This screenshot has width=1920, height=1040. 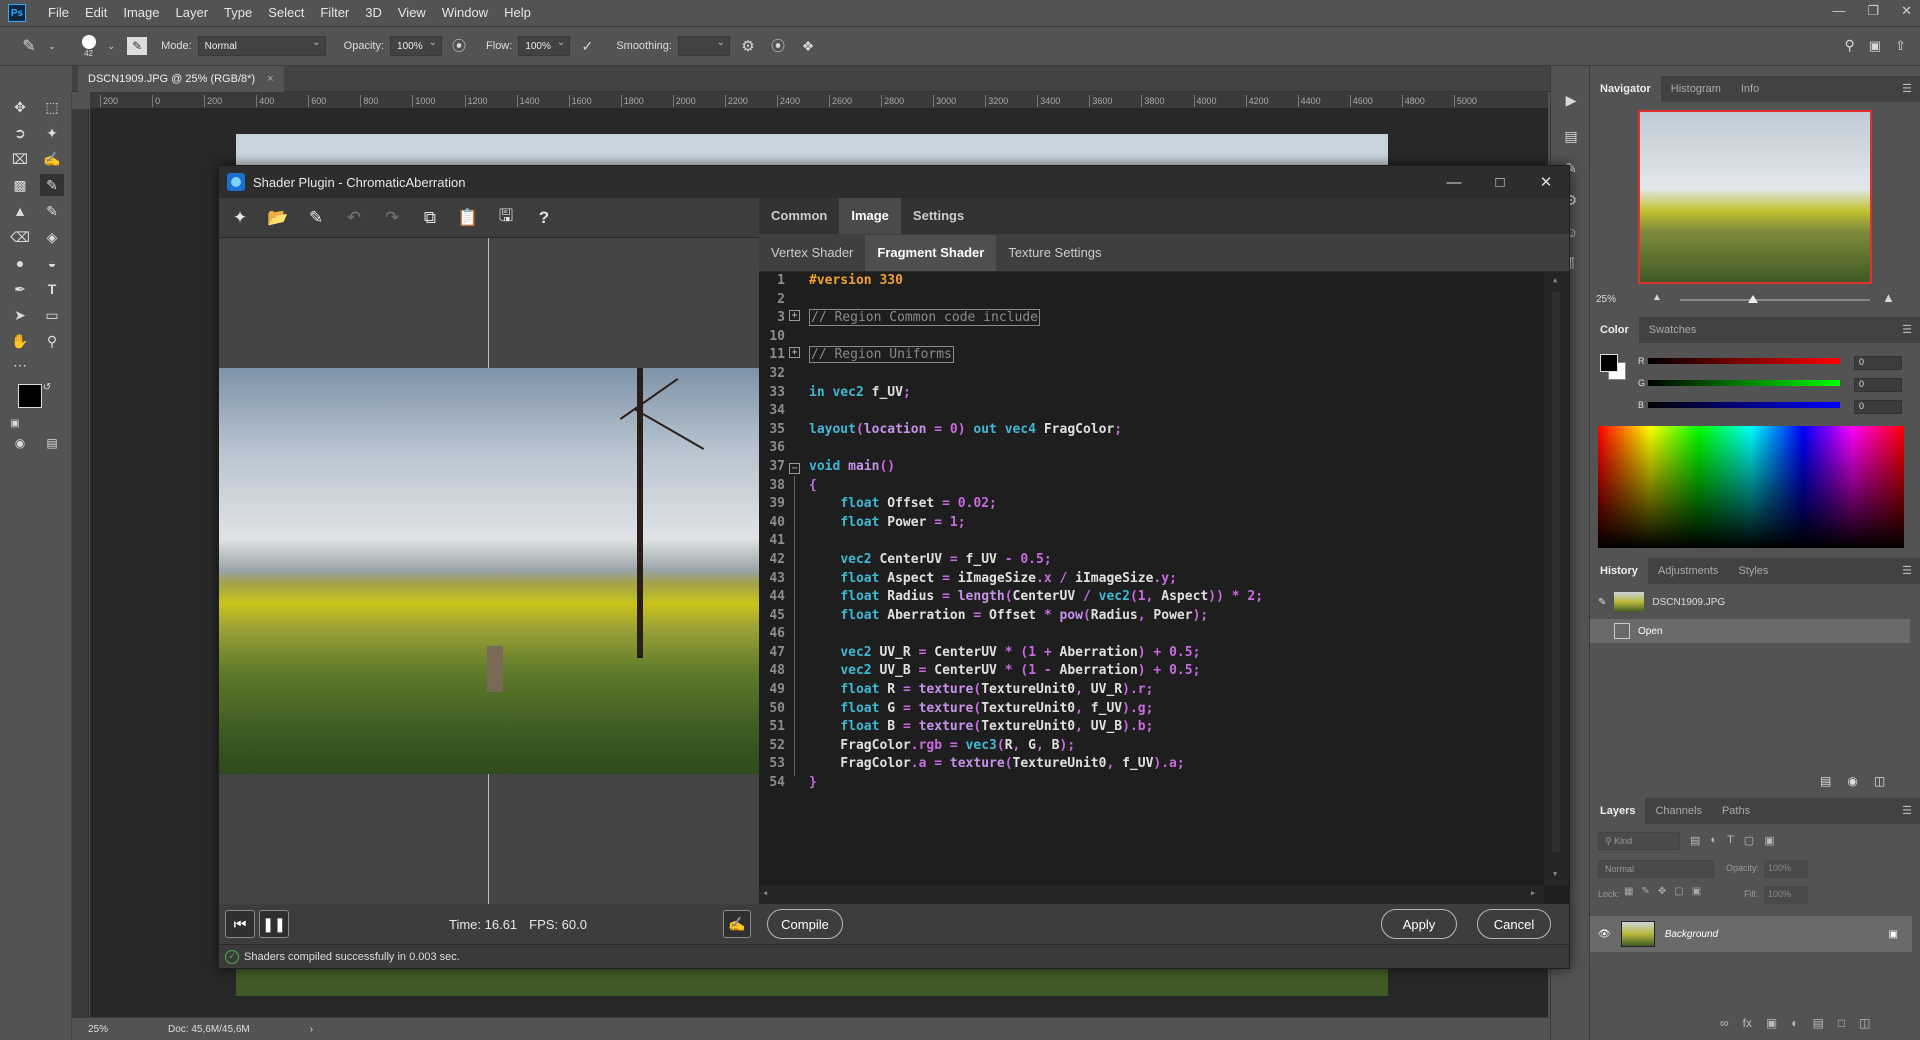 What do you see at coordinates (1533, 893) in the screenshot?
I see `scroll-right-icon: ▶` at bounding box center [1533, 893].